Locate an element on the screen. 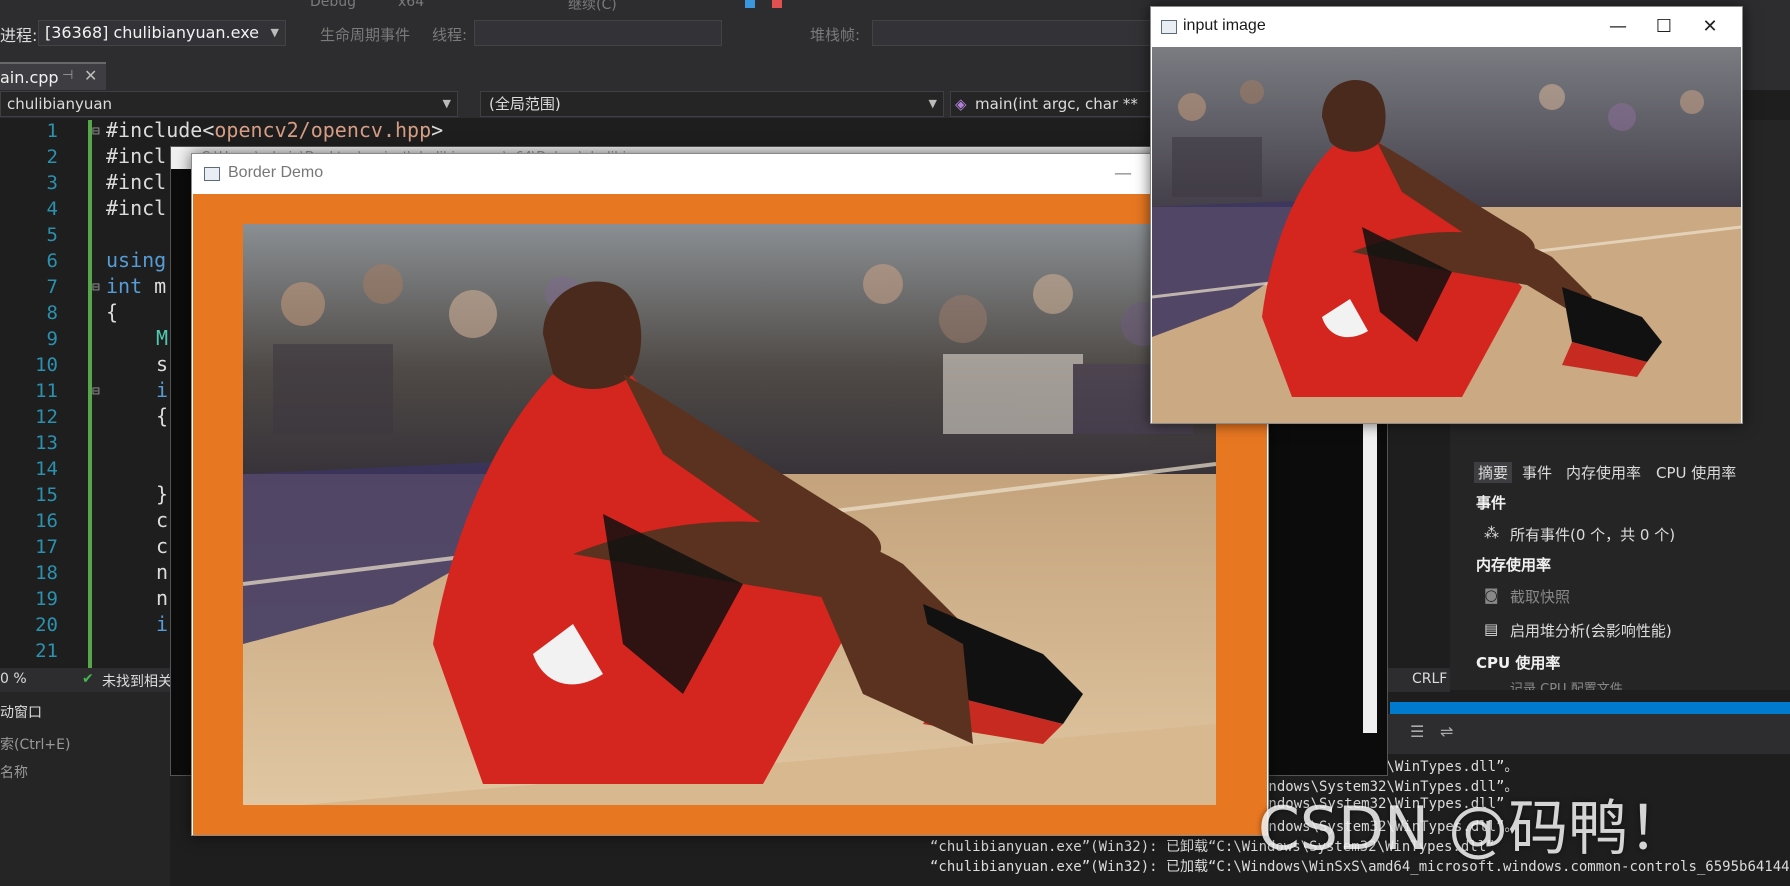 Image resolution: width=1790 pixels, height=886 pixels. code-line: } is located at coordinates (162, 494).